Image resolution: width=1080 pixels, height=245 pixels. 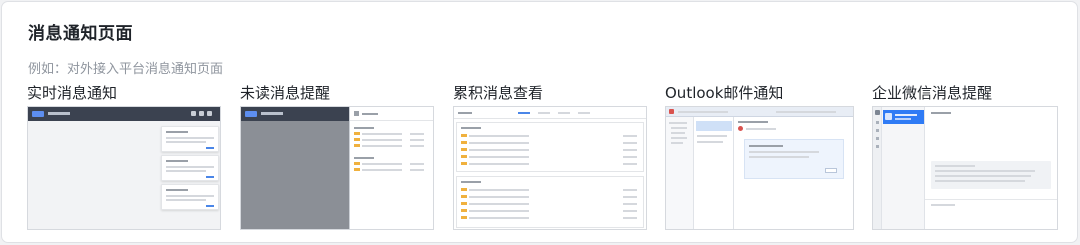 I want to click on unread-reminder-thumbnail, so click(x=337, y=168).